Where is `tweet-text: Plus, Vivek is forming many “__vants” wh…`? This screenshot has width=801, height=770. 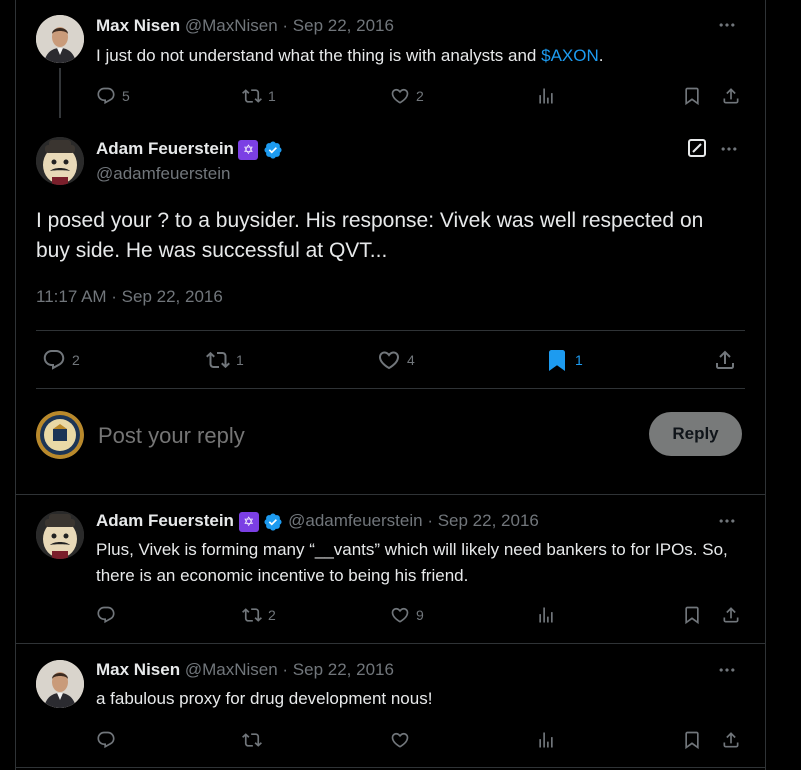
tweet-text: Plus, Vivek is forming many “__vants” wh… is located at coordinates (412, 562).